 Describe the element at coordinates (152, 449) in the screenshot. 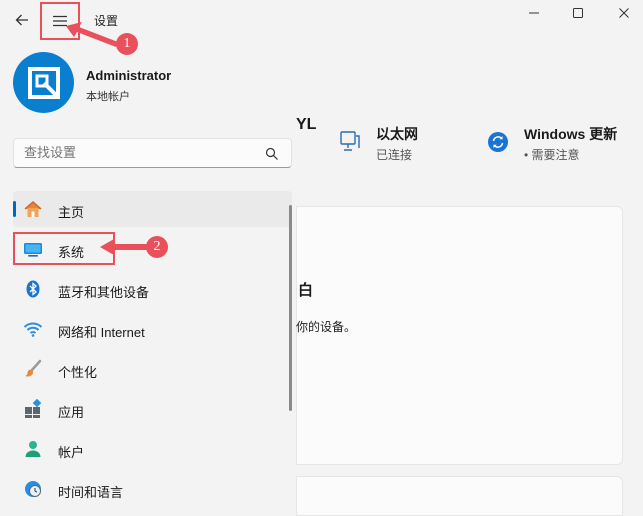

I see `sidebar-item-accounts: 帐户` at that location.